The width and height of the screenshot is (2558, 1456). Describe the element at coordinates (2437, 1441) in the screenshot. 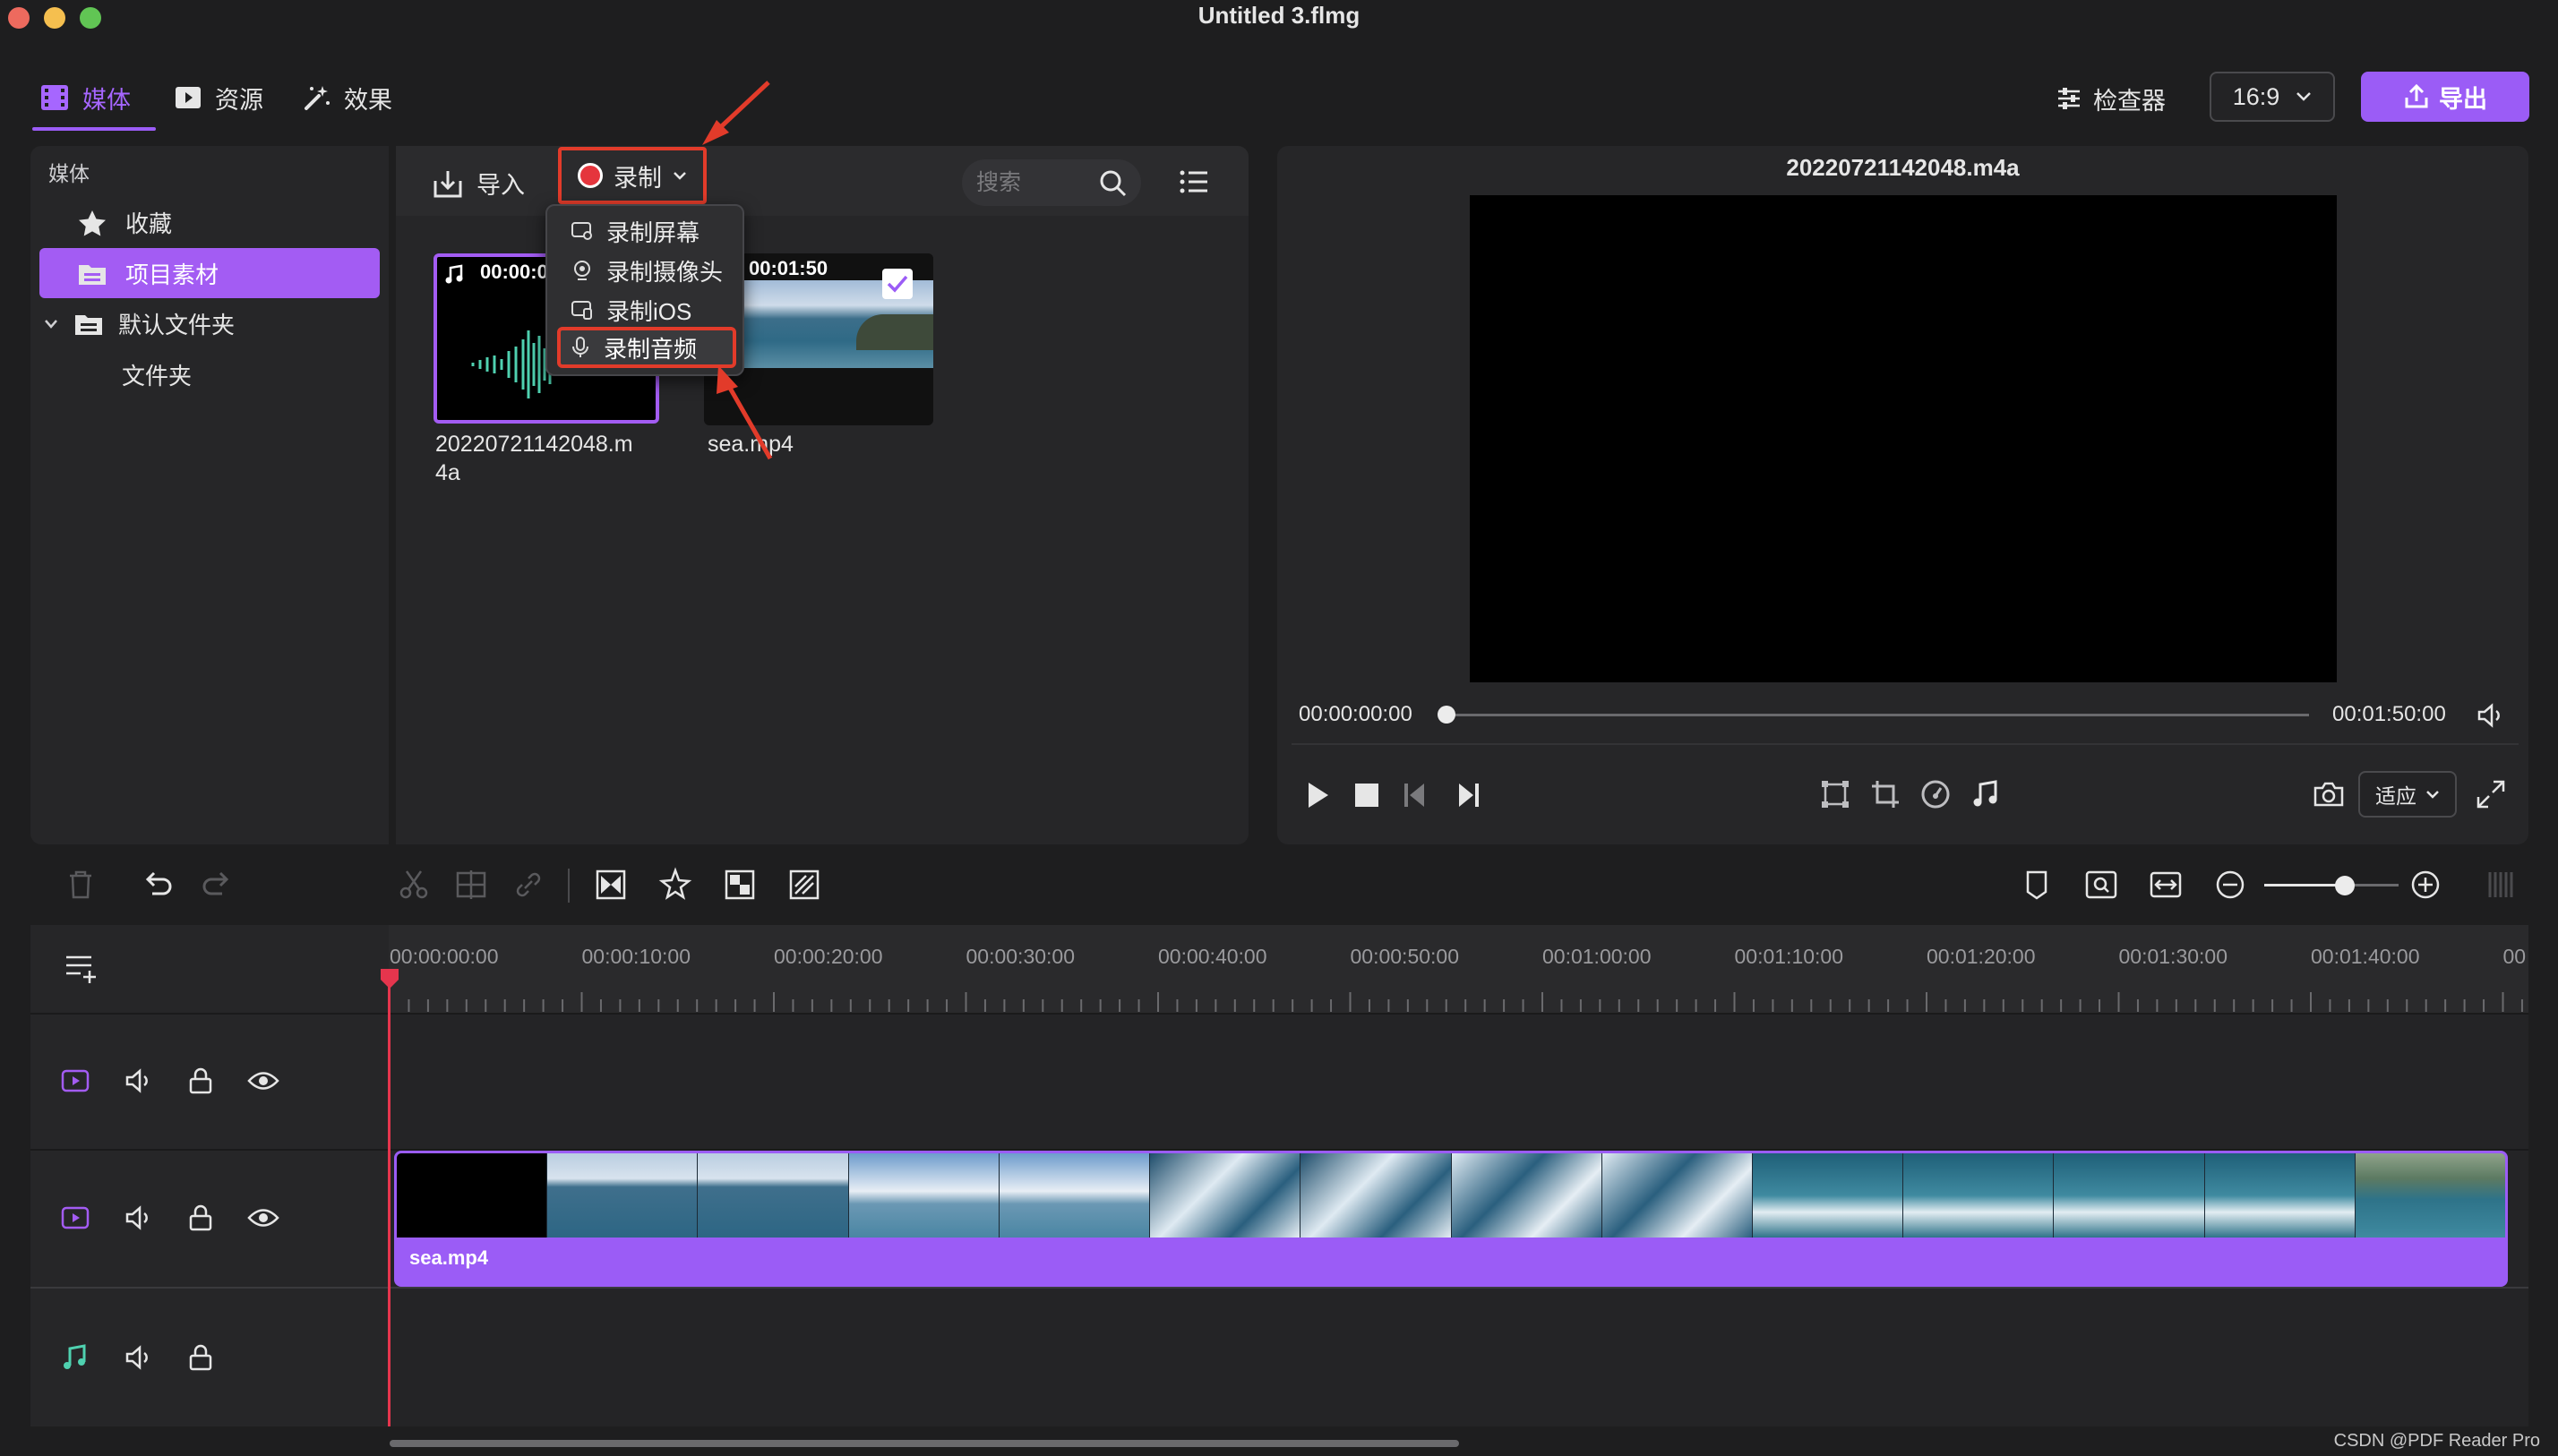

I see `watermark: CSDN @PDF Reader Pro` at that location.